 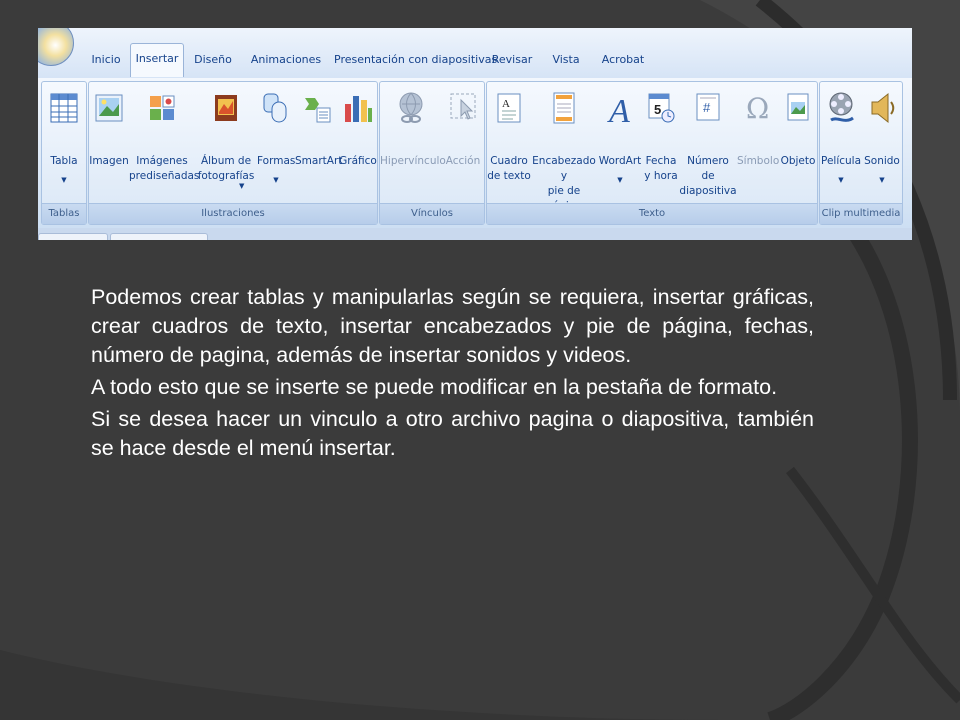 I want to click on accion-button: Acción, so click(x=463, y=142).